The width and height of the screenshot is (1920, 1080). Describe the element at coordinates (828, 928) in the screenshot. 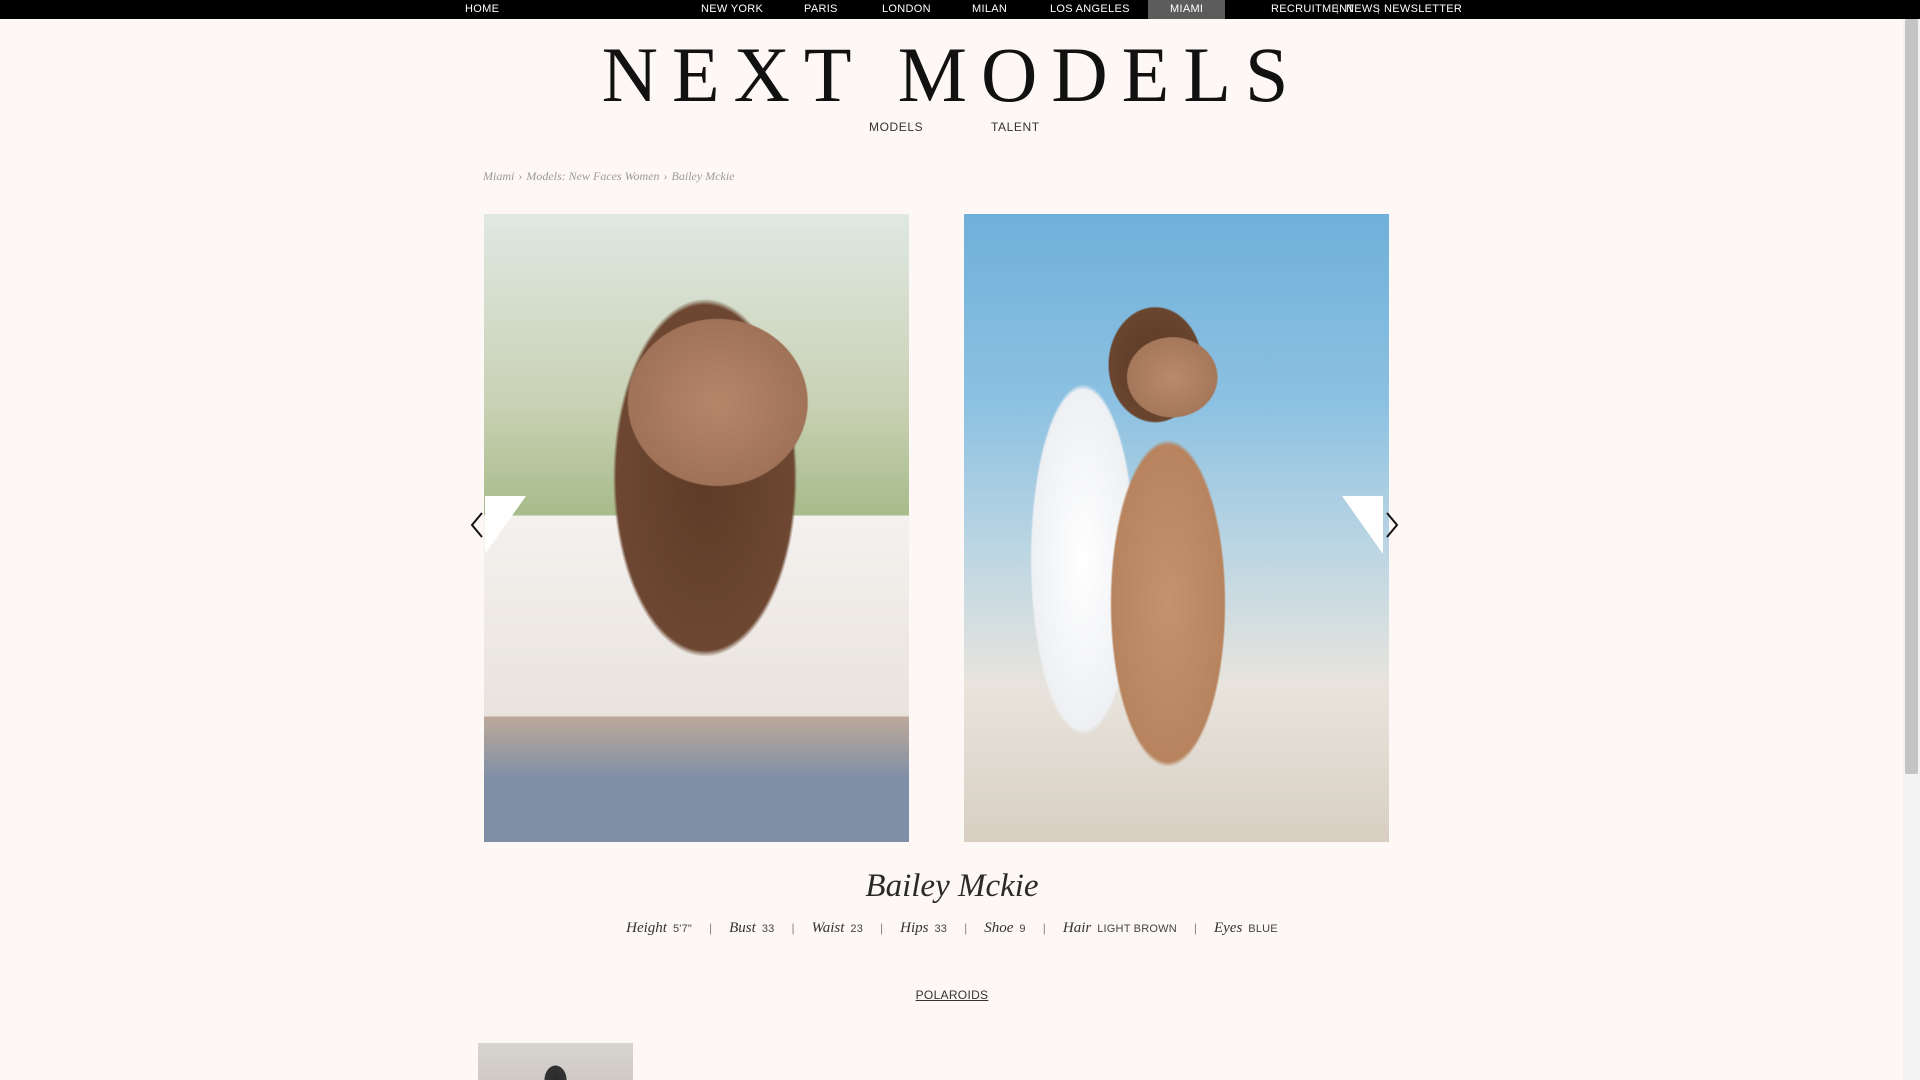

I see `stat-label: Waist` at that location.